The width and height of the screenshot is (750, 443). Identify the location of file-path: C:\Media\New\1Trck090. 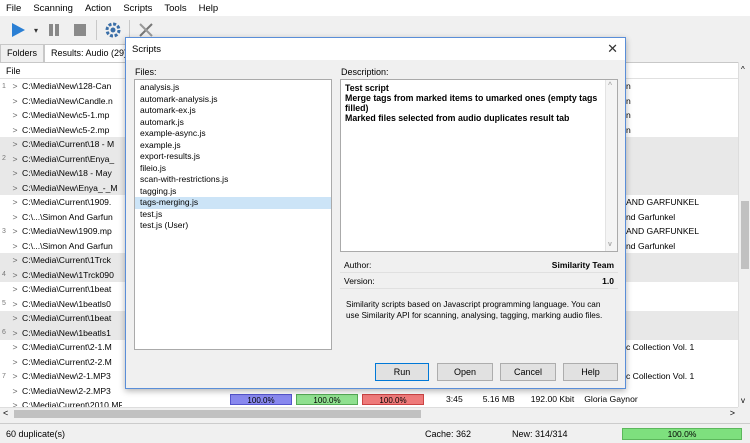
(68, 274).